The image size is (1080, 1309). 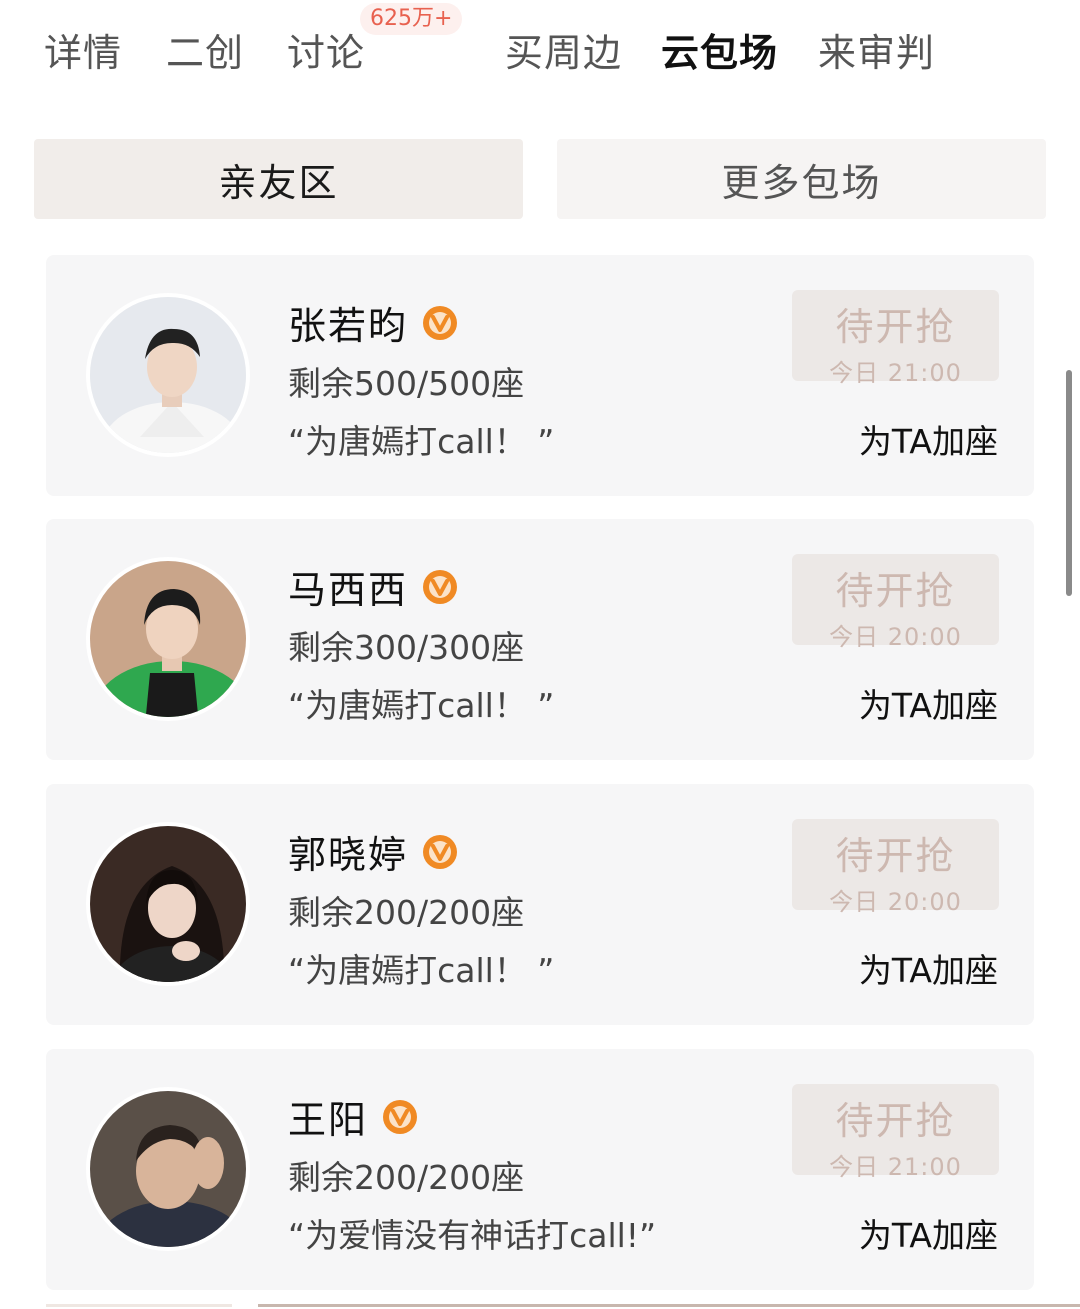 I want to click on name-row: 马西西, so click(x=373, y=586).